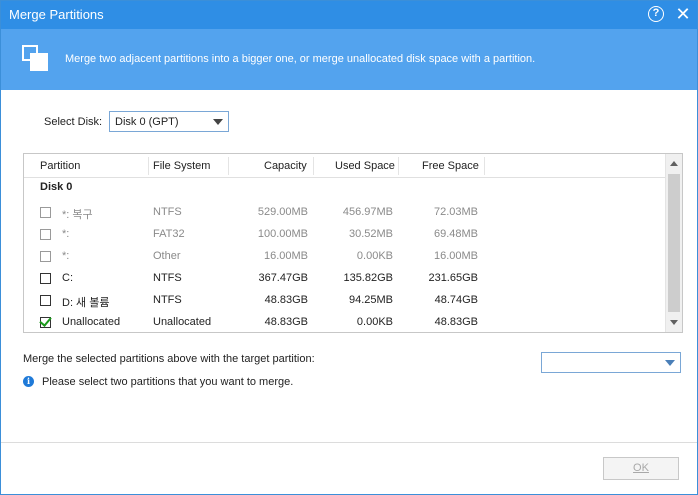 This screenshot has height=495, width=698. Describe the element at coordinates (367, 212) in the screenshot. I see `cell-used-space: 456.97MB` at that location.